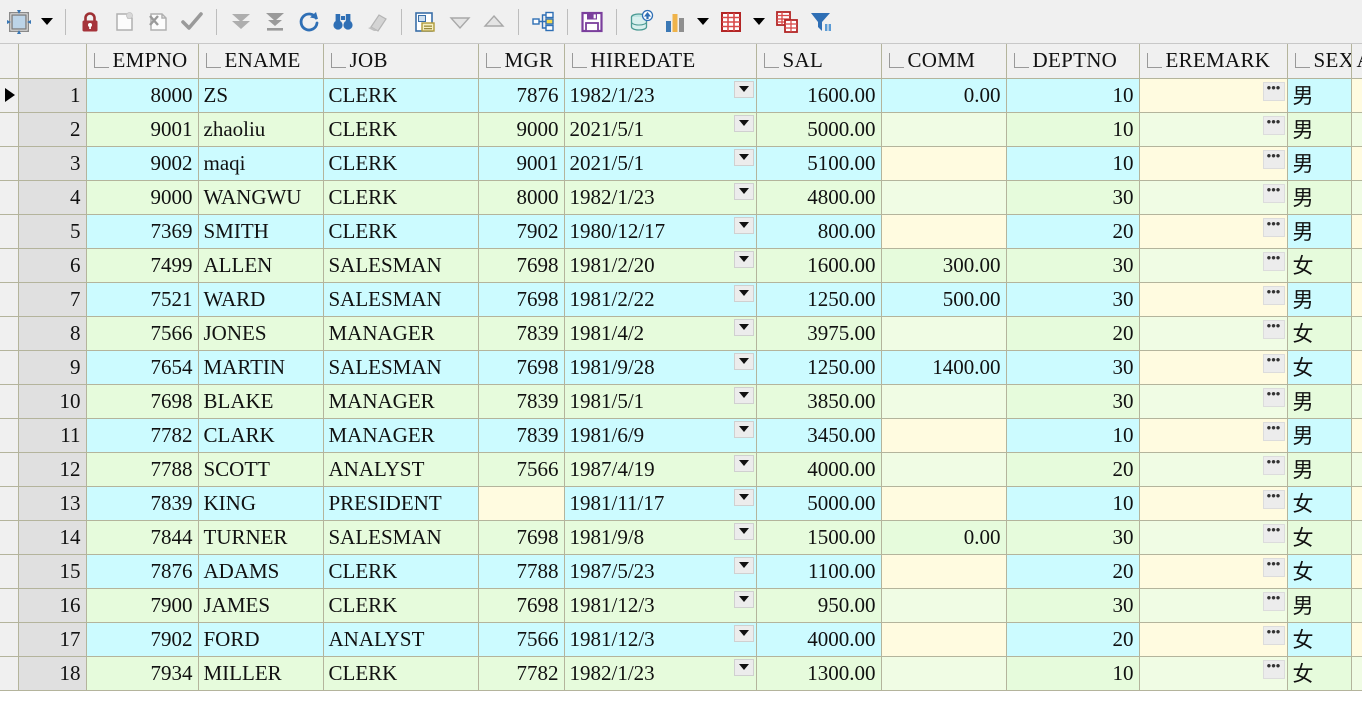 The height and width of the screenshot is (706, 1362). I want to click on cell-empno: 7839, so click(142, 503).